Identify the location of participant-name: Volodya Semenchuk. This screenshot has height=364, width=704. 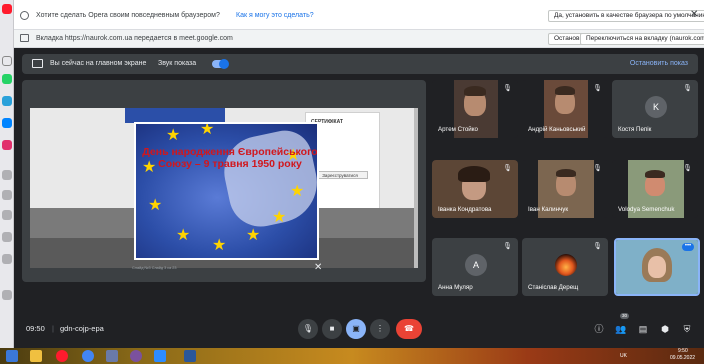
(646, 209).